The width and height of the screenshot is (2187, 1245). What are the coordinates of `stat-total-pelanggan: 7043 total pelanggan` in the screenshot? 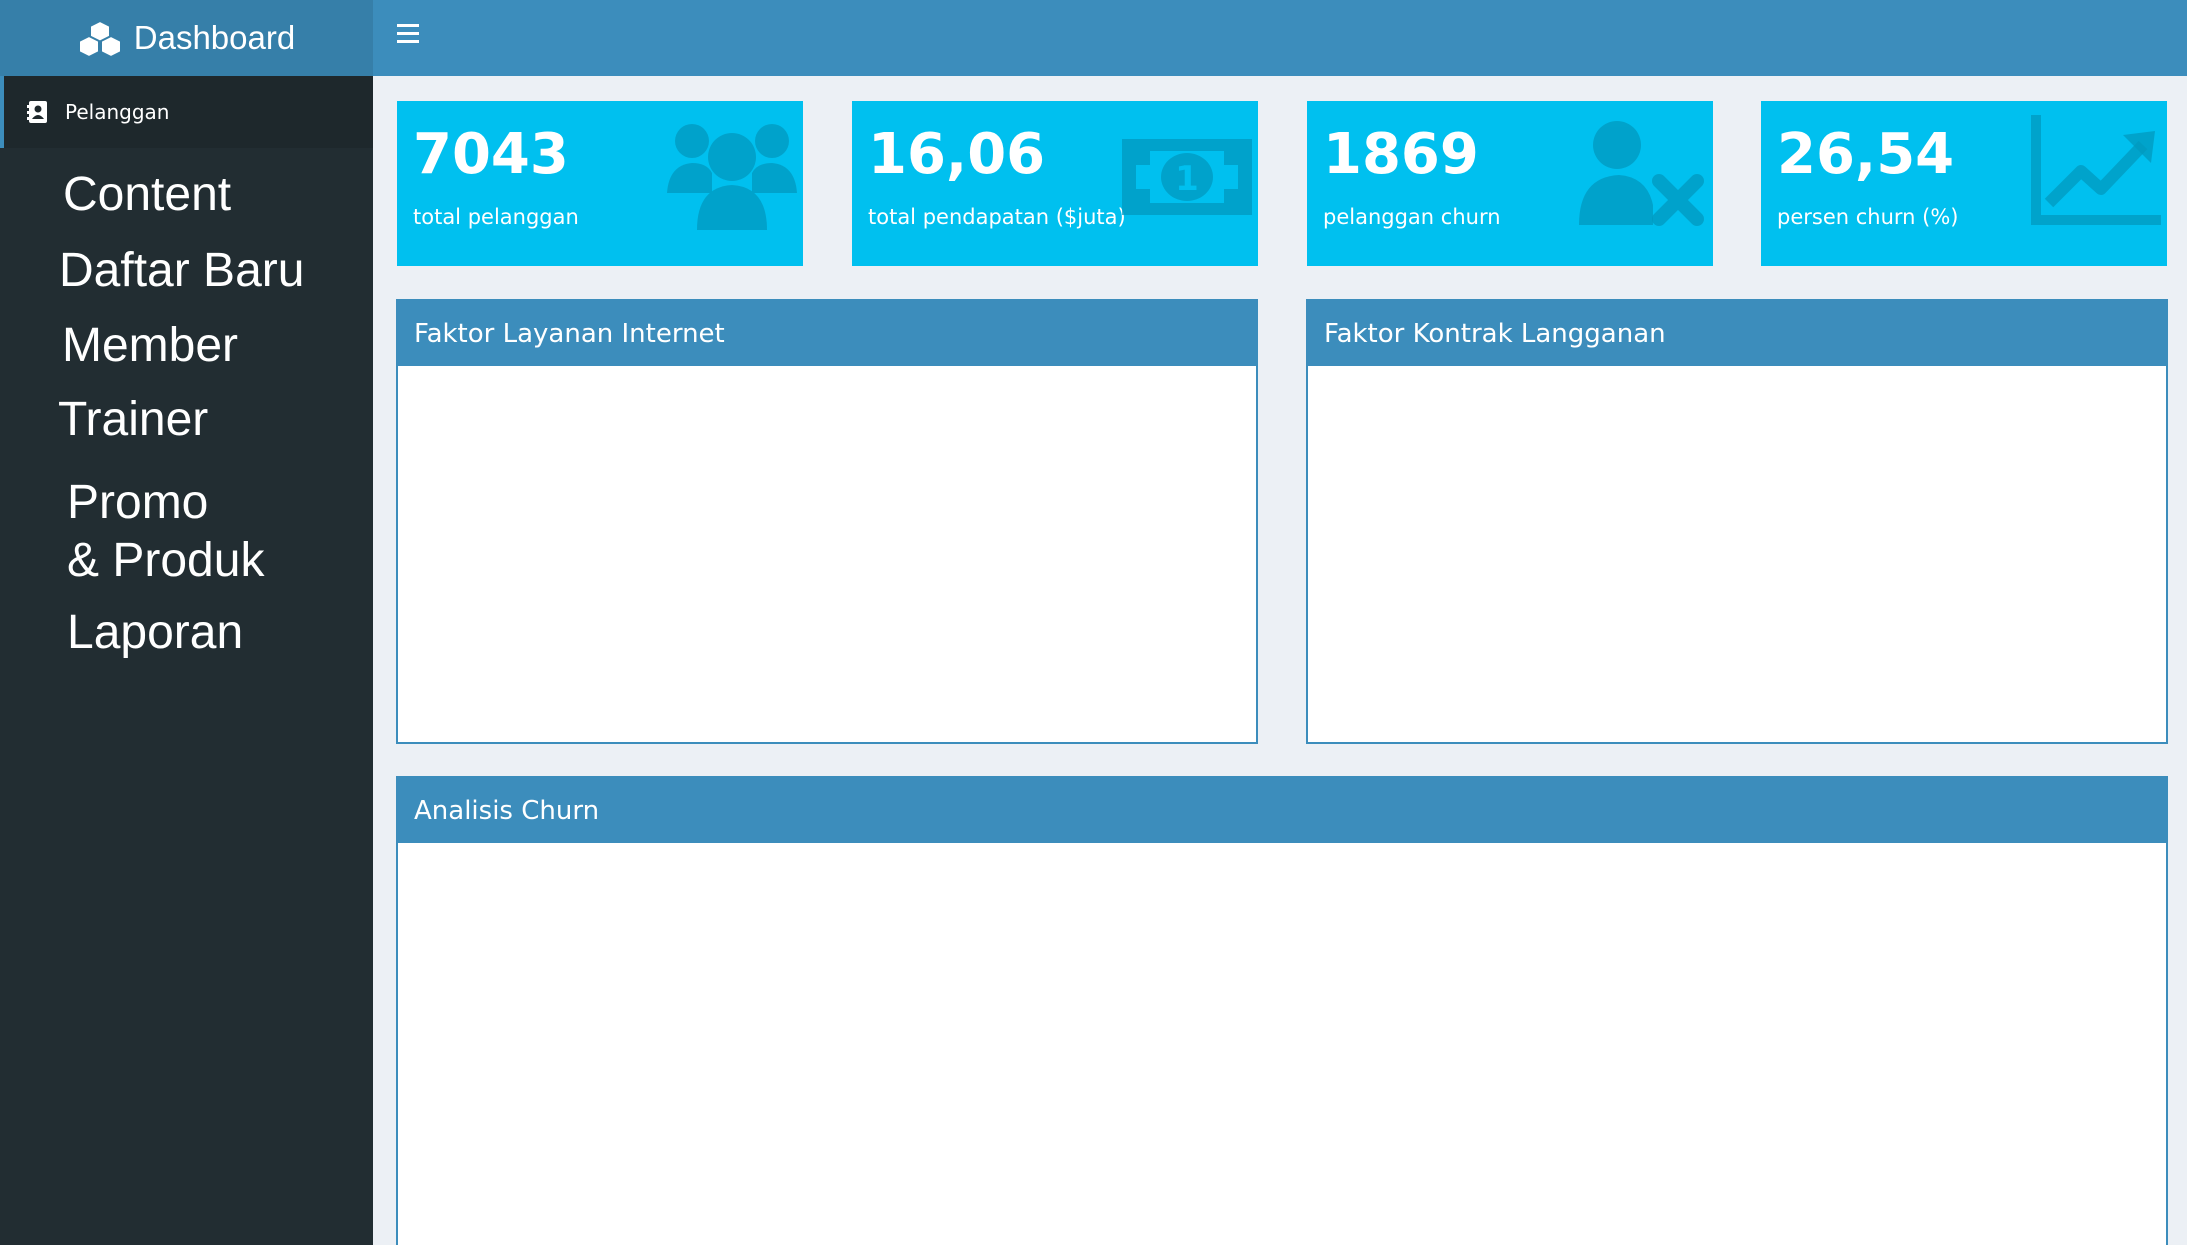 It's located at (600, 183).